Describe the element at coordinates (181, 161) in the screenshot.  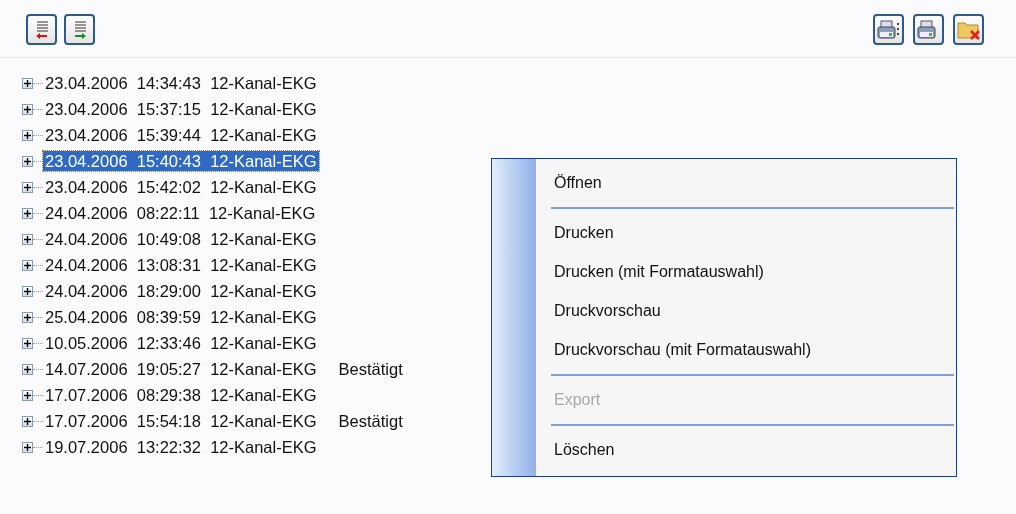
I see `tree-item: 23.04.2006 15:40:43 12-Kanal-EKG` at that location.